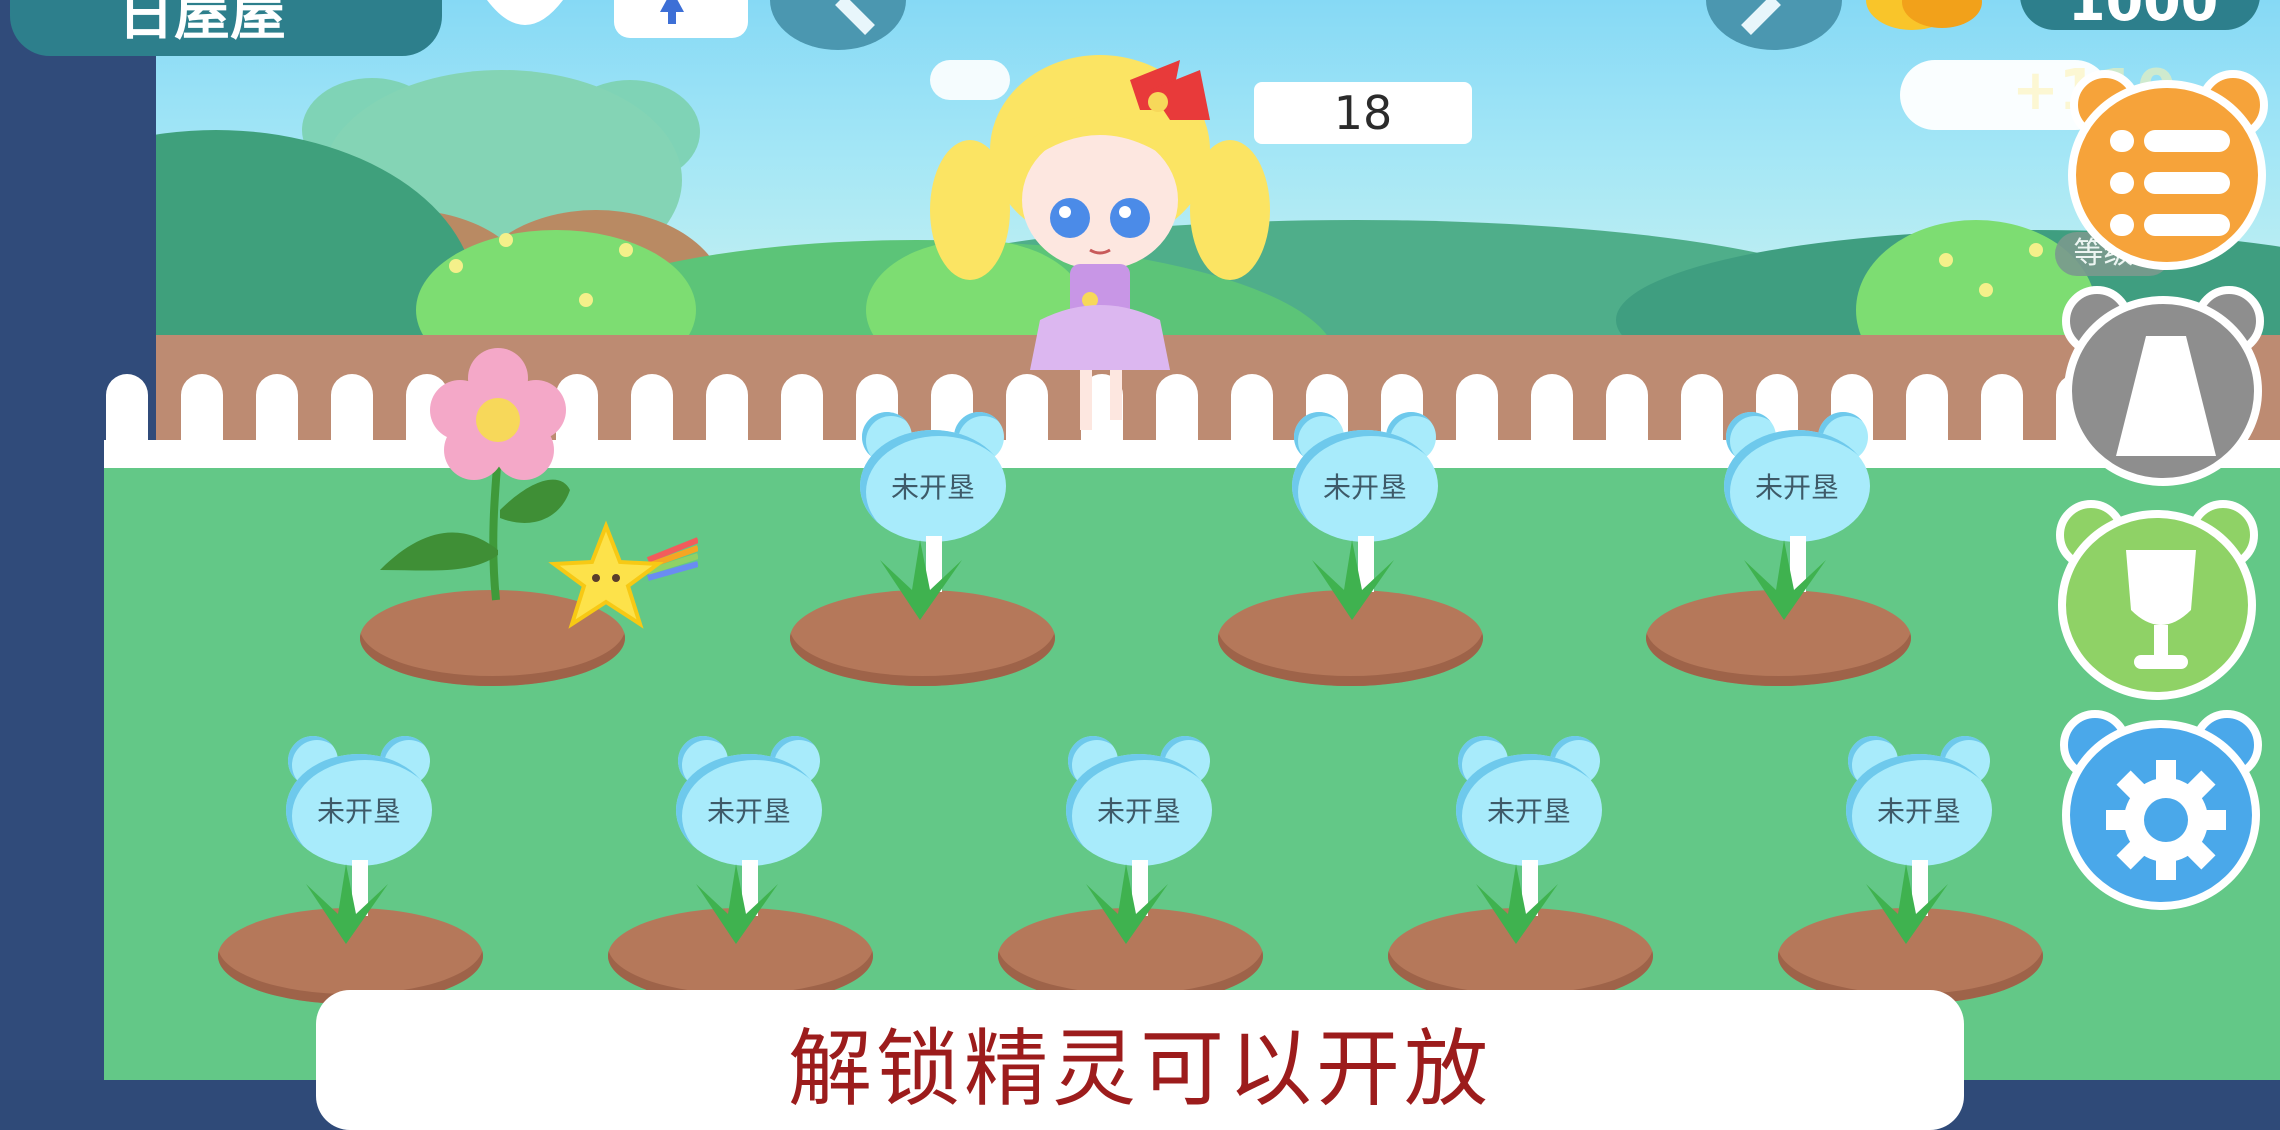 The width and height of the screenshot is (2280, 1130). Describe the element at coordinates (2166, 820) in the screenshot. I see `gear-icon` at that location.